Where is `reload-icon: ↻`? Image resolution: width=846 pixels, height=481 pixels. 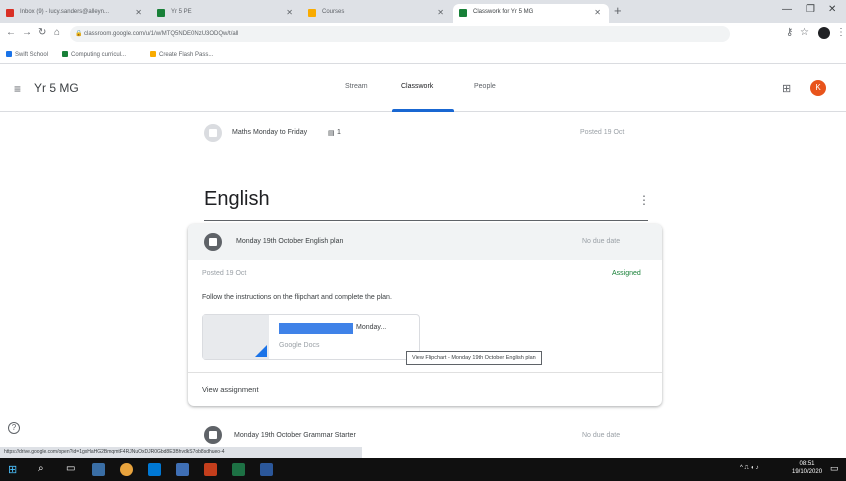
reload-icon: ↻ is located at coordinates (42, 32).